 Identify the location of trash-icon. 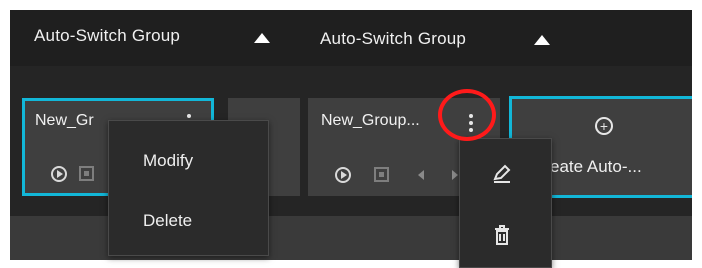
(502, 235).